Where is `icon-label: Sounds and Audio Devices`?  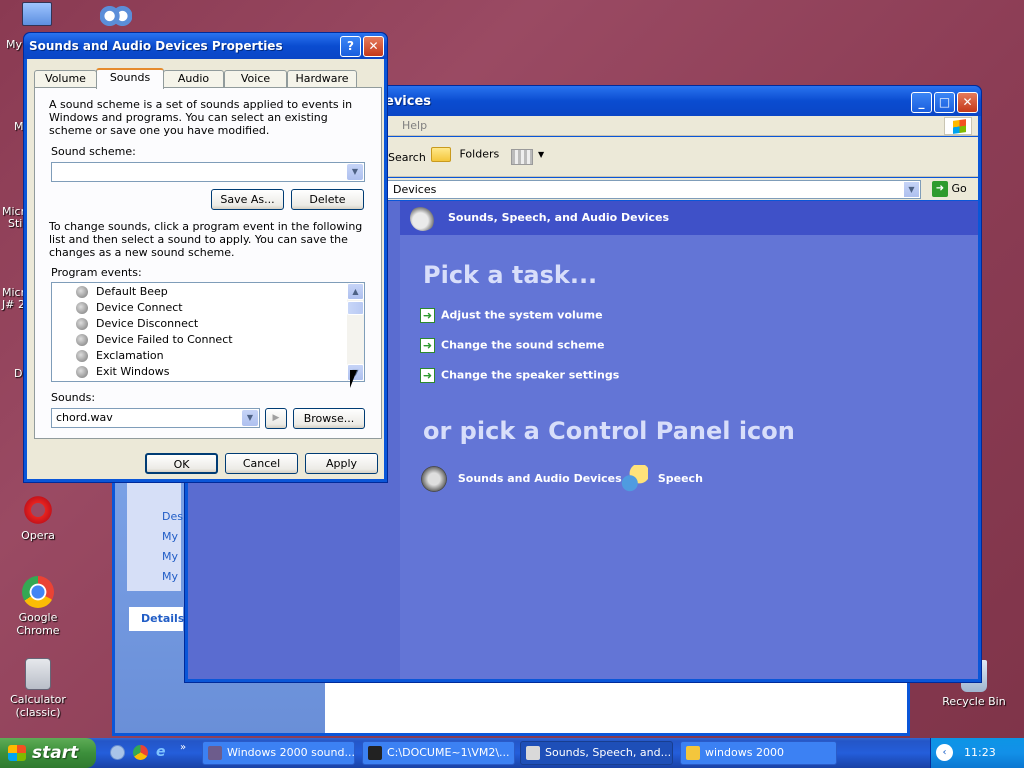
icon-label: Sounds and Audio Devices is located at coordinates (539, 478).